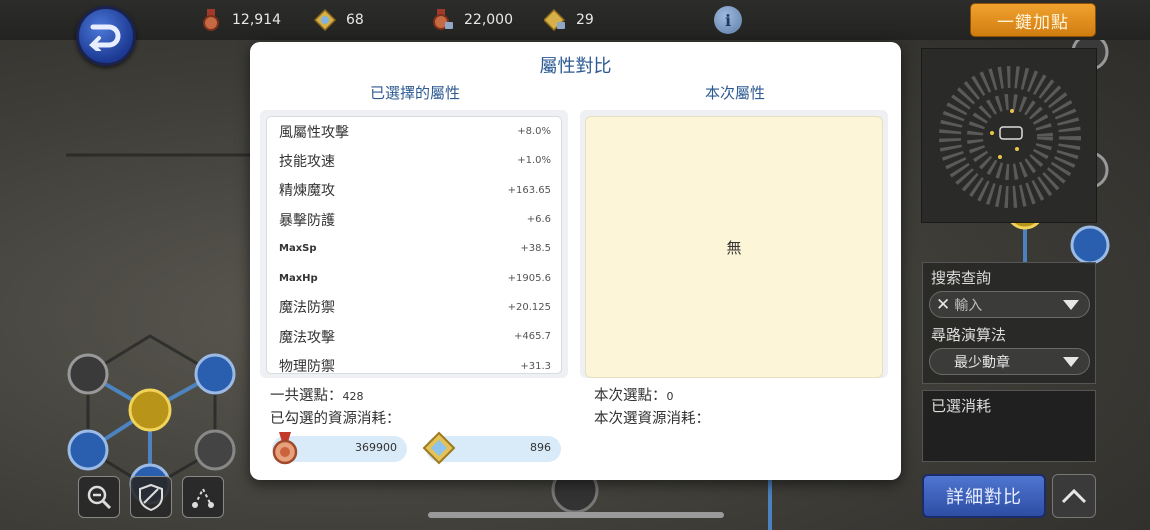 This screenshot has height=530, width=1150. I want to click on attribute-row: MaxHp +1905.6, so click(414, 277).